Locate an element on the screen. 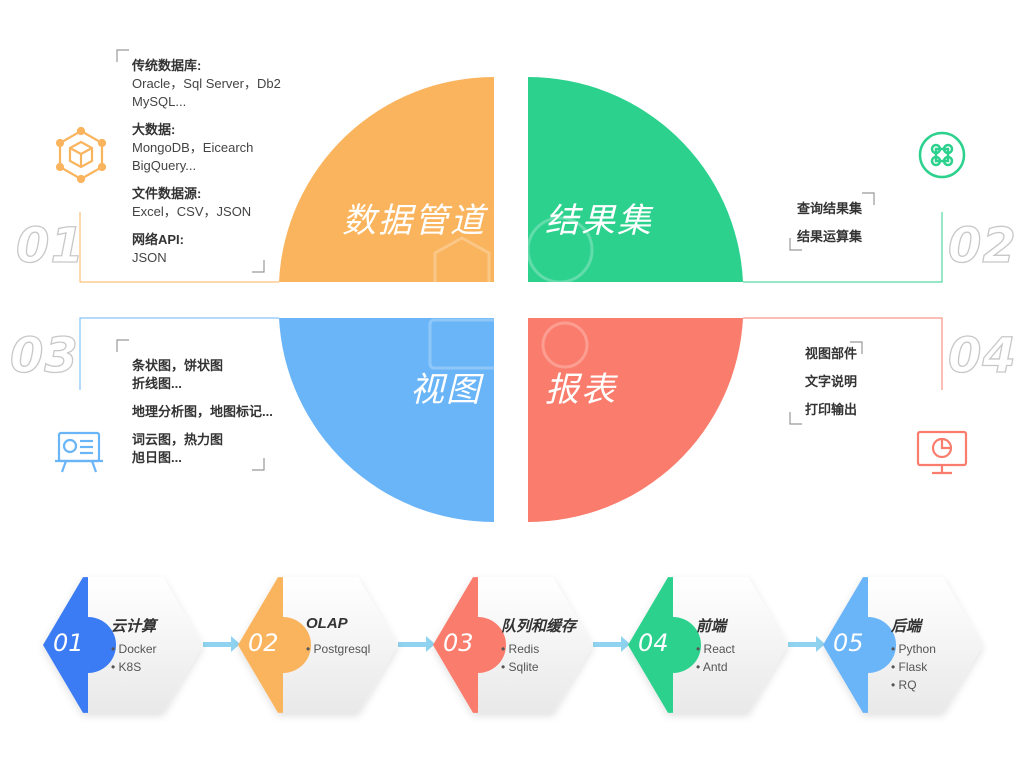 The height and width of the screenshot is (761, 1024). hex-step-item: • React is located at coordinates (715, 649).